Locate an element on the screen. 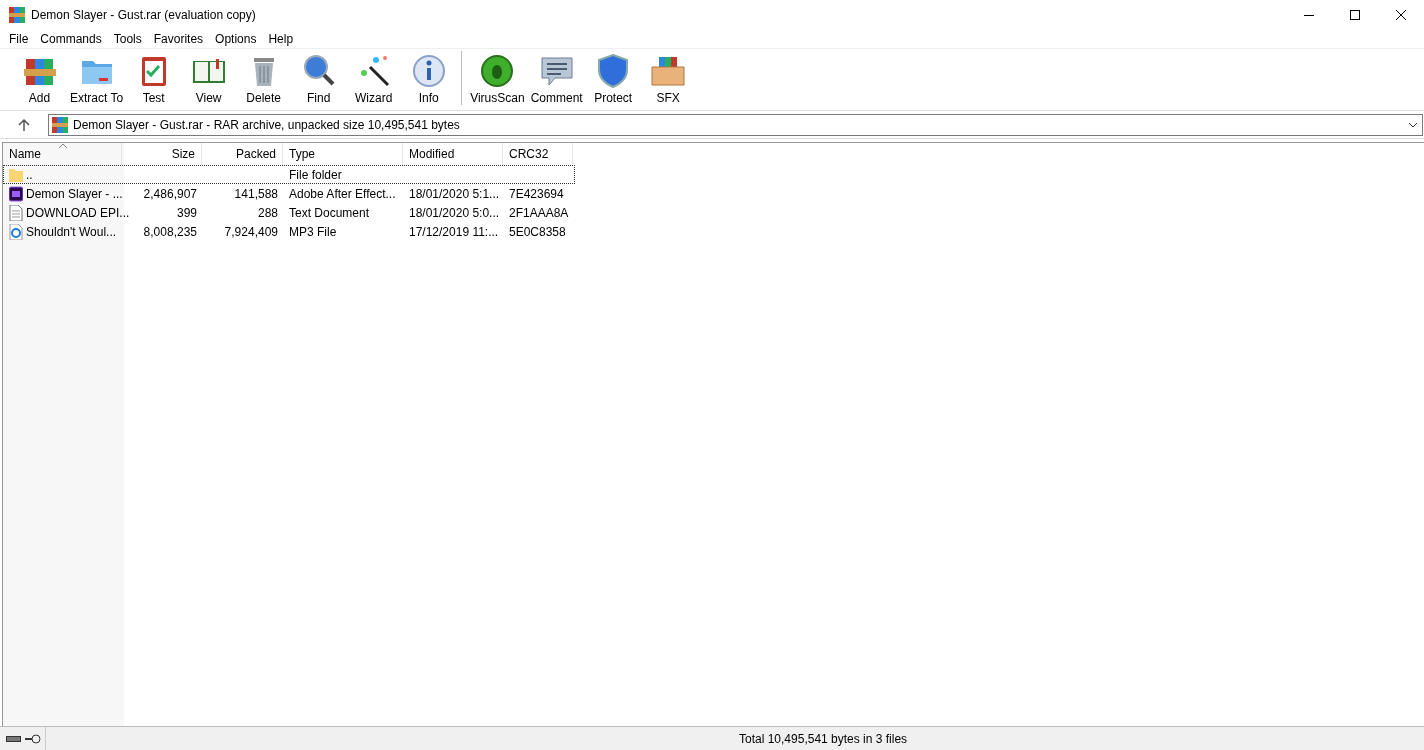 The height and width of the screenshot is (750, 1424). address-field: Demon Slayer - Gust.rar - RAR archive, unpacked size 10,495,541 bytes is located at coordinates (735, 124).